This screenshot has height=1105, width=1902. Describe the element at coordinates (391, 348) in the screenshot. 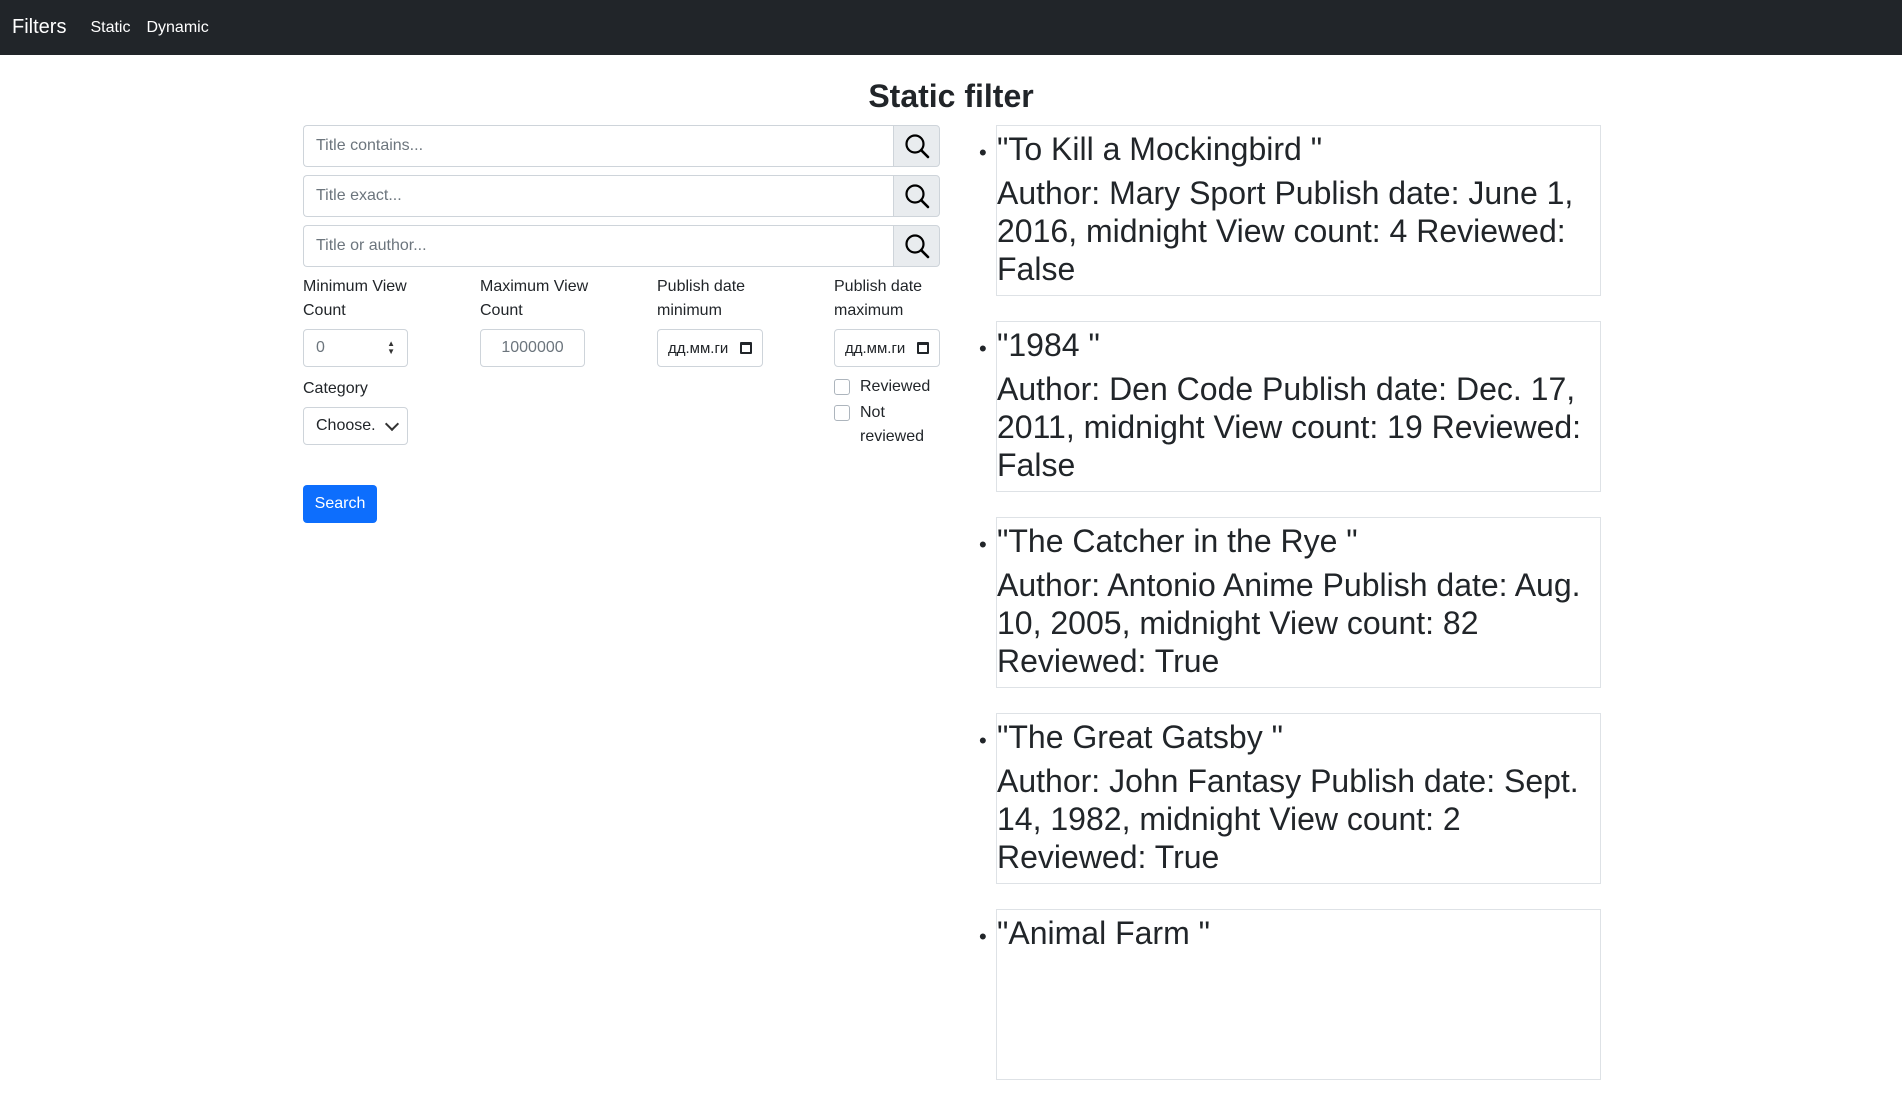

I see `spinner-icon: ▲ ▼` at that location.